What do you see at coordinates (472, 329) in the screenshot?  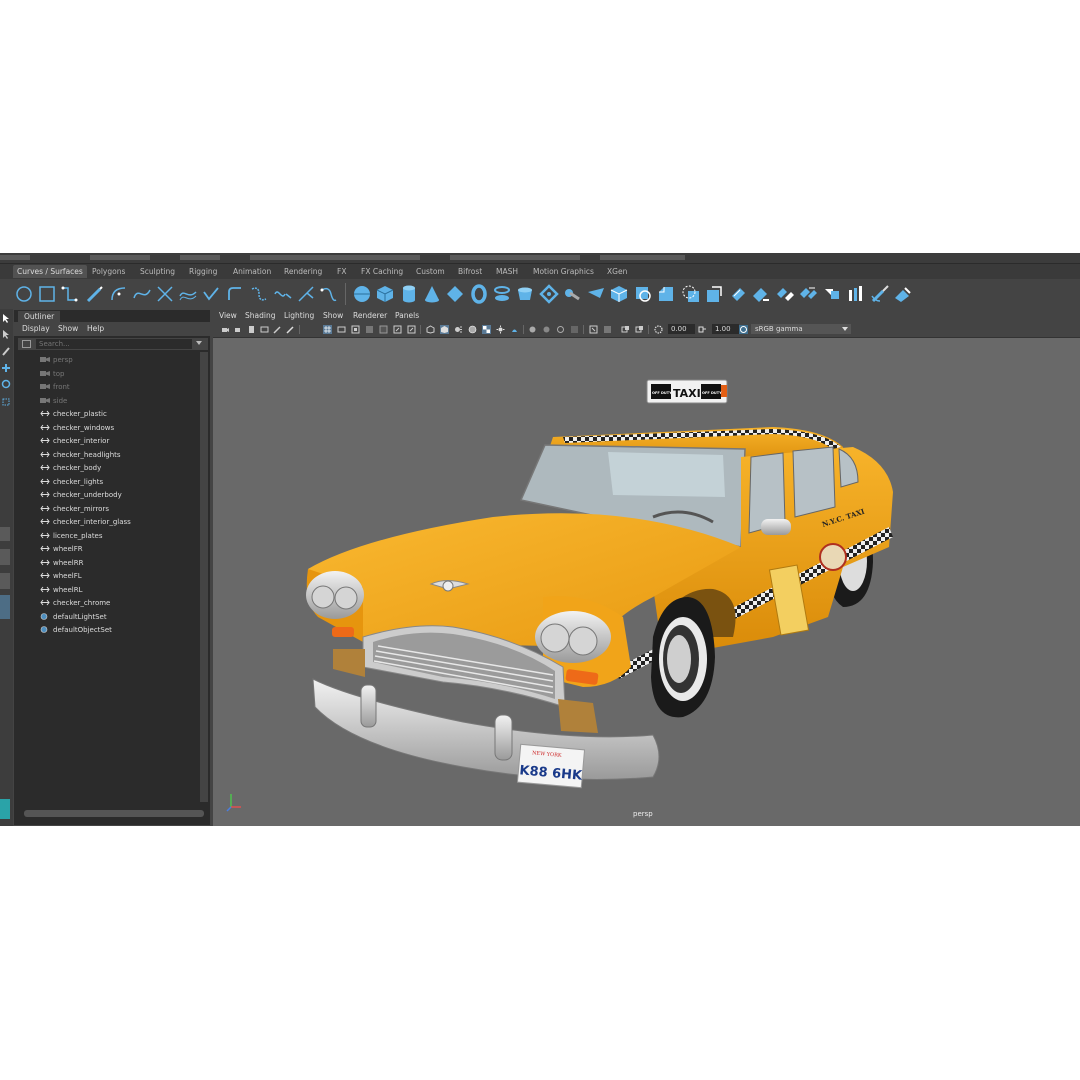 I see `wireframe-on-shaded-icon` at bounding box center [472, 329].